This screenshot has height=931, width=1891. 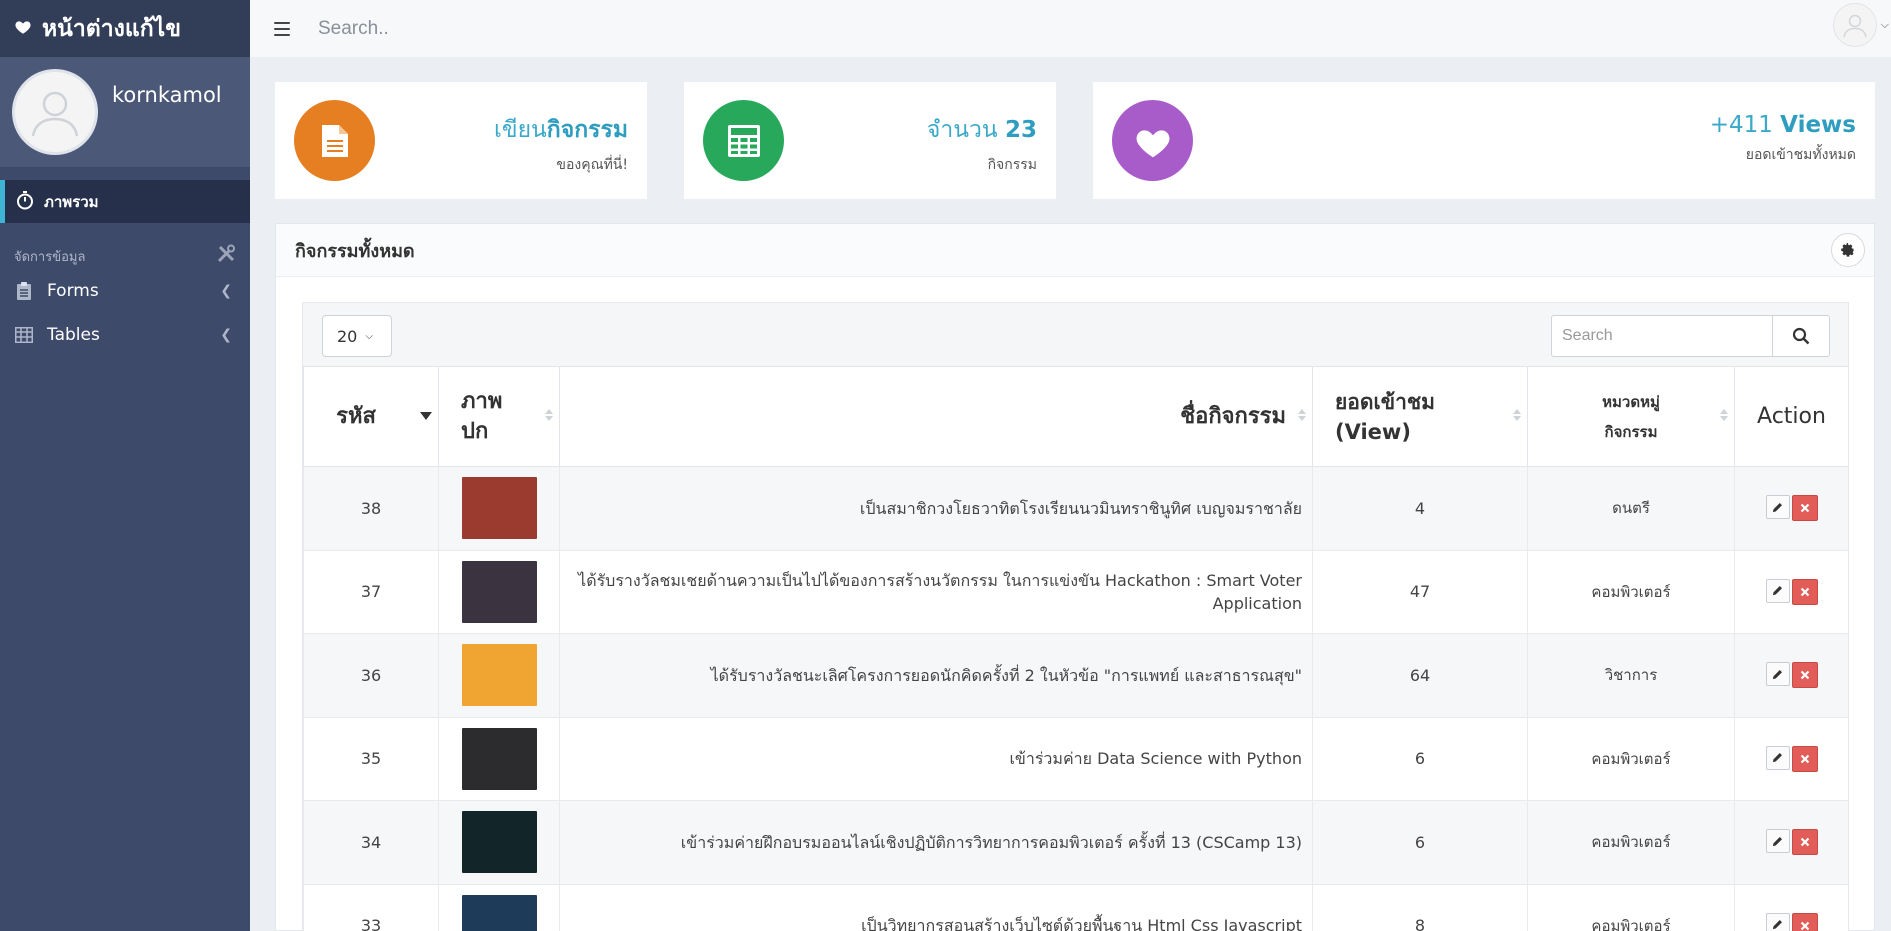 I want to click on cell-id: 33, so click(x=371, y=907).